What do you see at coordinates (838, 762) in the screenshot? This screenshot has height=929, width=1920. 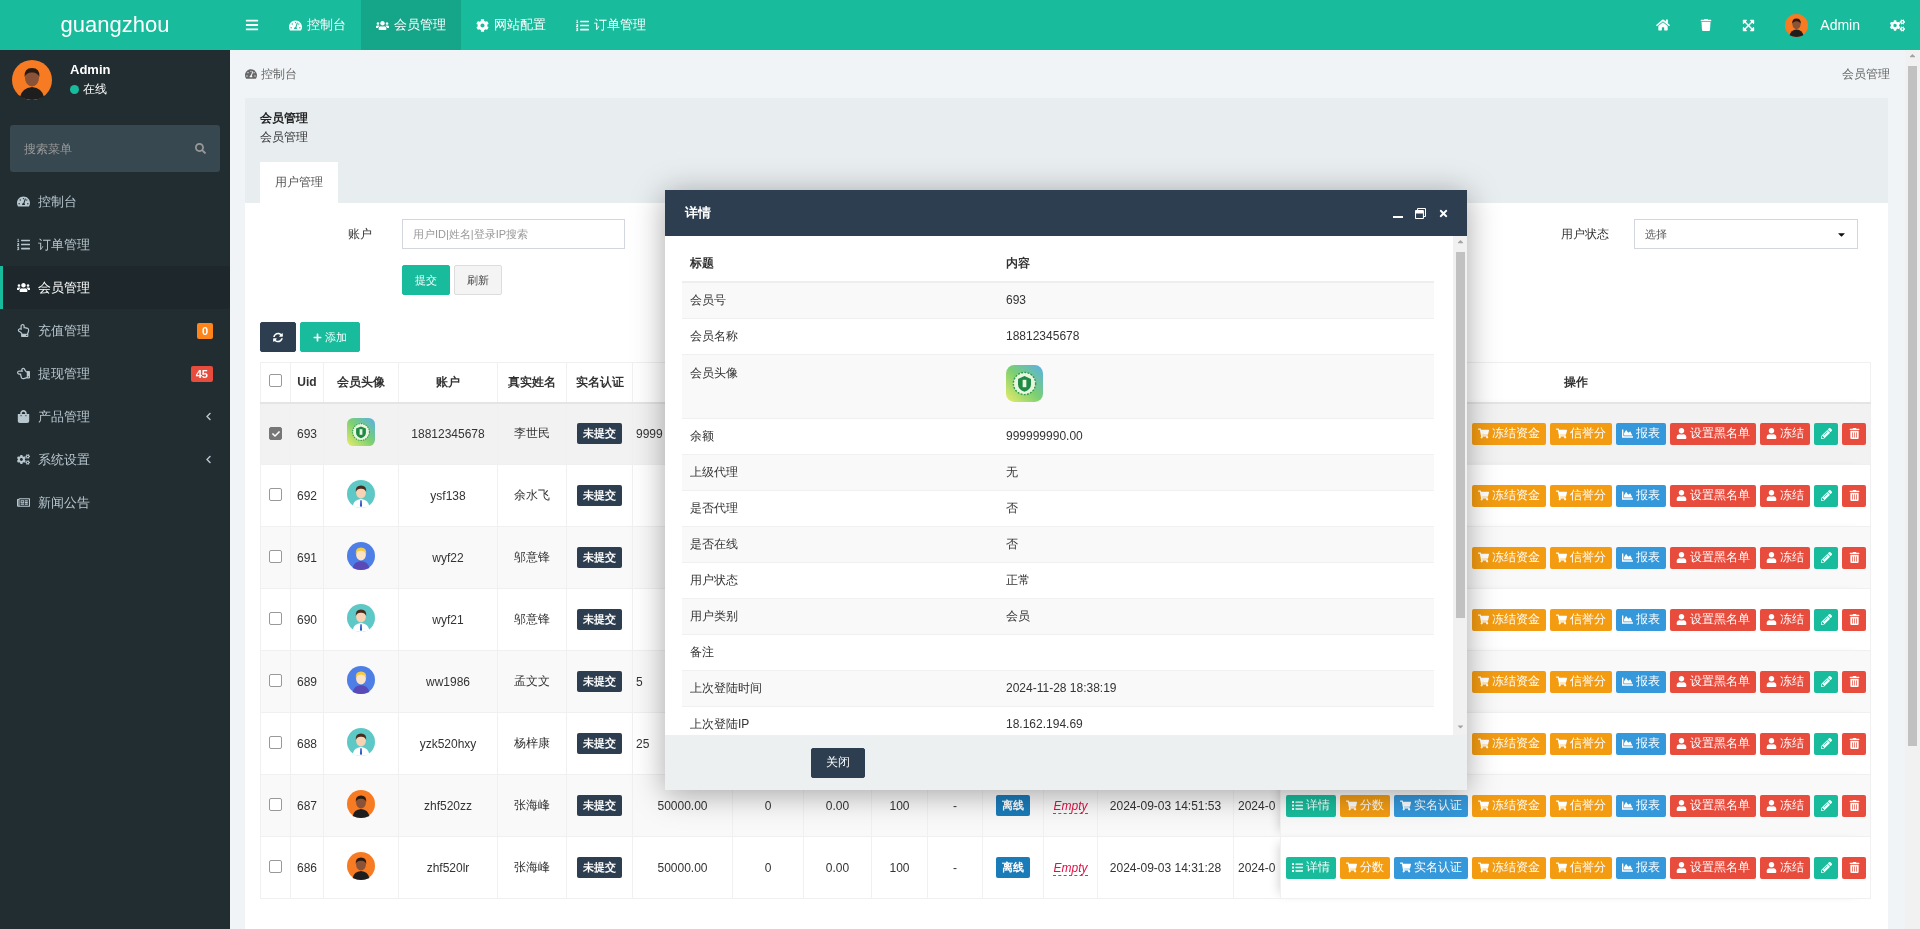 I see `close-button: 关闭` at bounding box center [838, 762].